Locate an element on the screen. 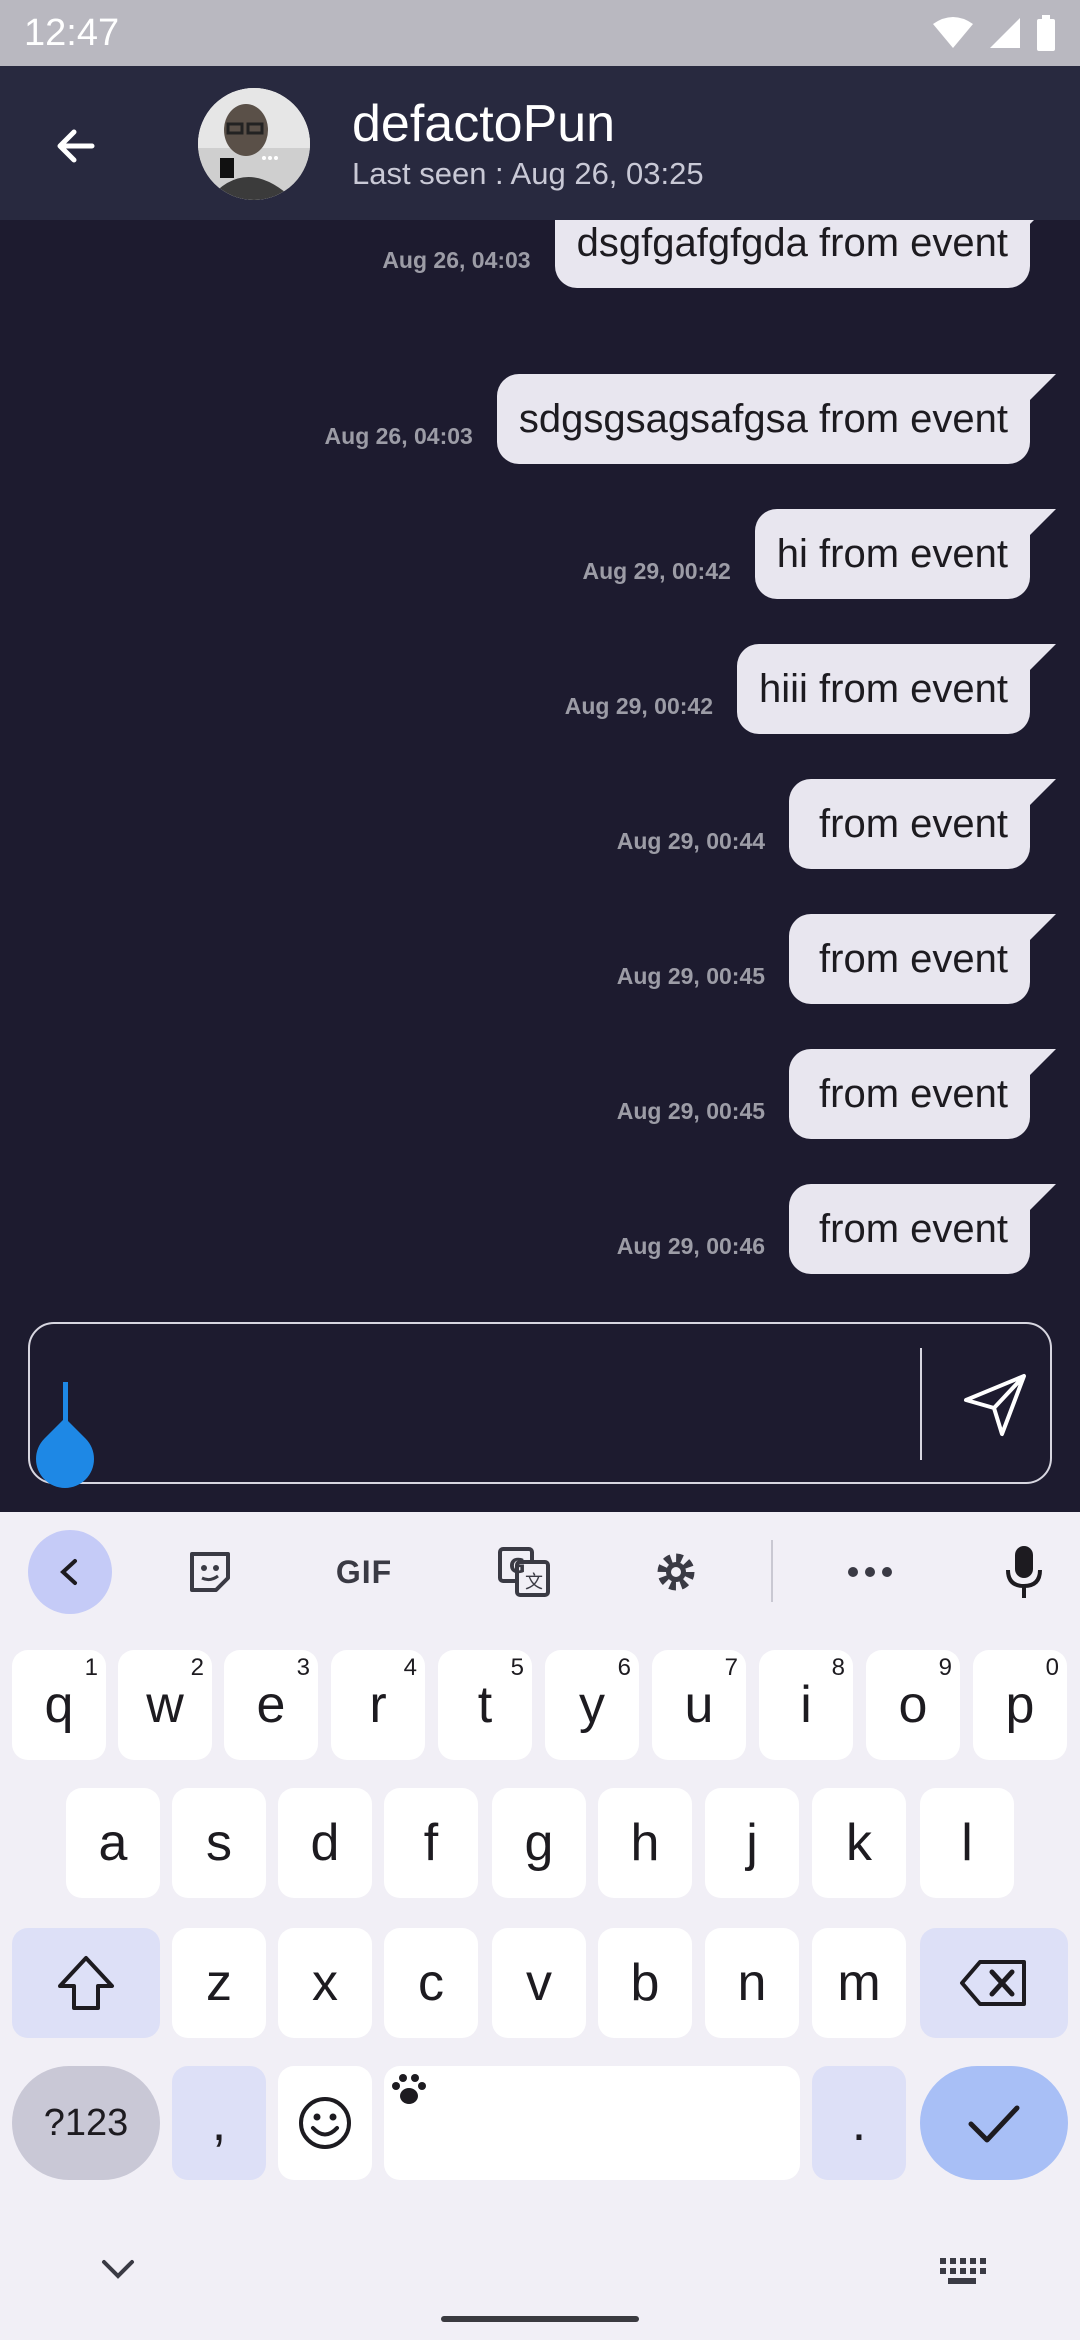 This screenshot has width=1080, height=2340. voice-input-button is located at coordinates (1024, 1572).